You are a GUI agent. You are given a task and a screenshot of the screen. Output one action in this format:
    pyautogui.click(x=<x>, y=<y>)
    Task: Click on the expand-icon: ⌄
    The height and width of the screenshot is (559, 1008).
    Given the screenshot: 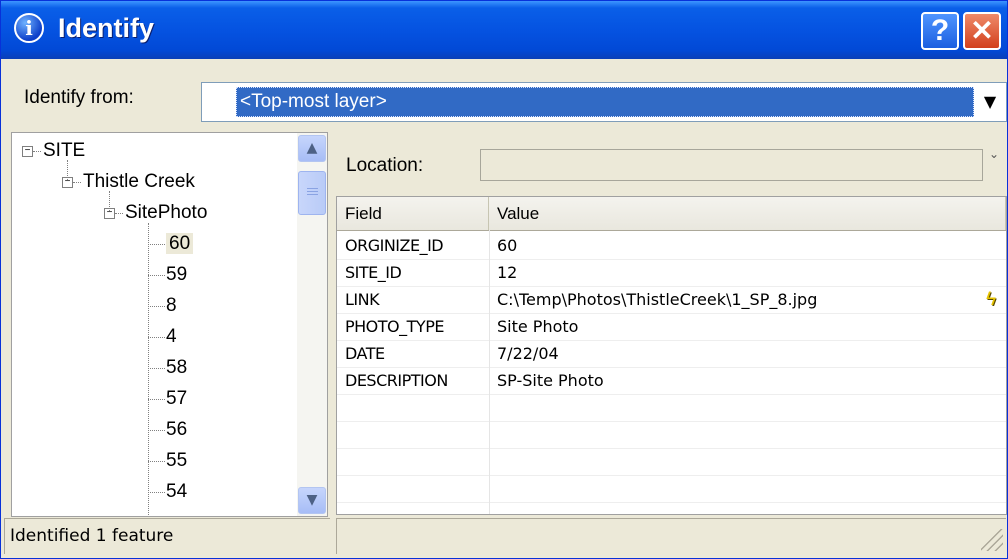 What is the action you would take?
    pyautogui.click(x=996, y=154)
    